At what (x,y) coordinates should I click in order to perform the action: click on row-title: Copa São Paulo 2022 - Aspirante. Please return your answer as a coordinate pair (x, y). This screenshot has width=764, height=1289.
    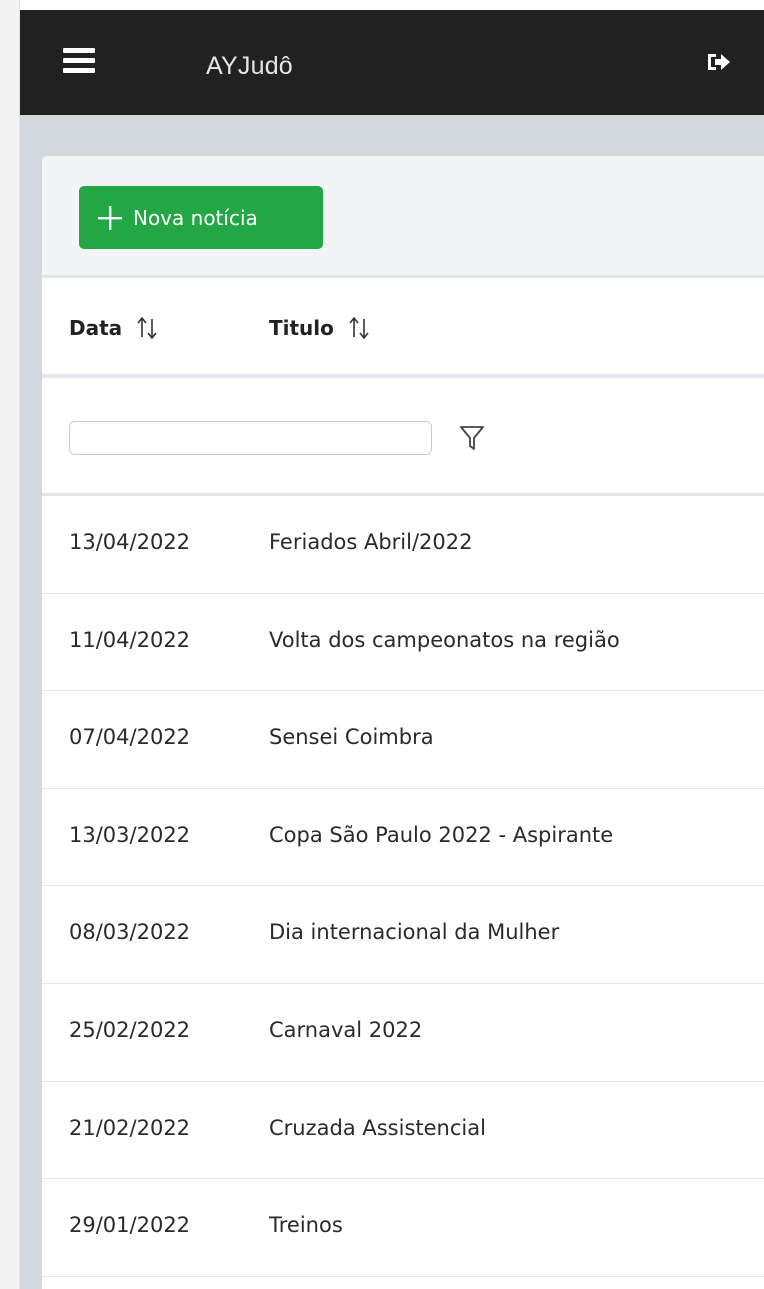
    Looking at the image, I should click on (441, 834).